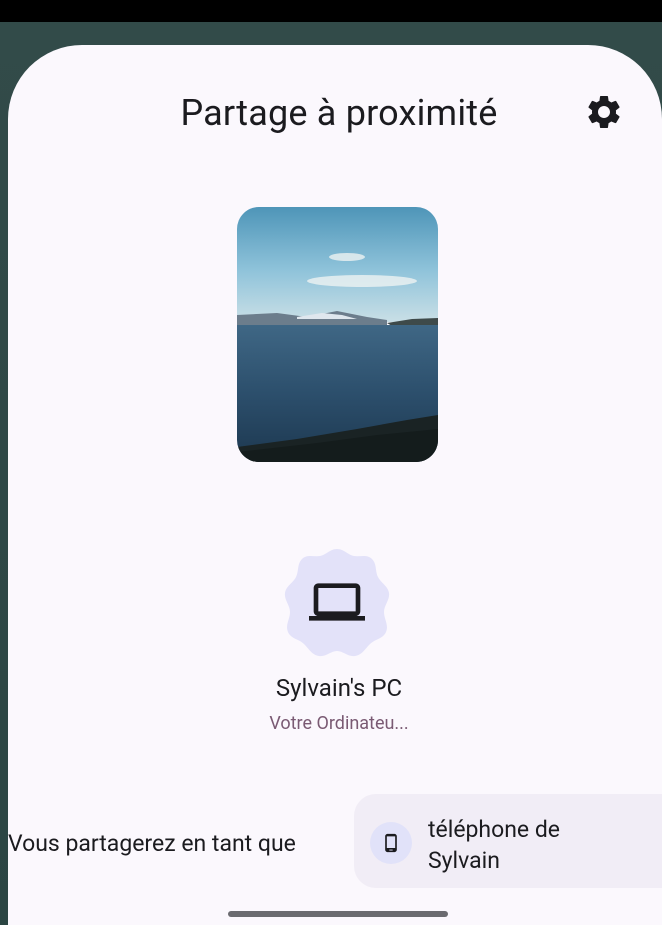  What do you see at coordinates (152, 843) in the screenshot?
I see `share-as-label: Vous partagerez en tant que` at bounding box center [152, 843].